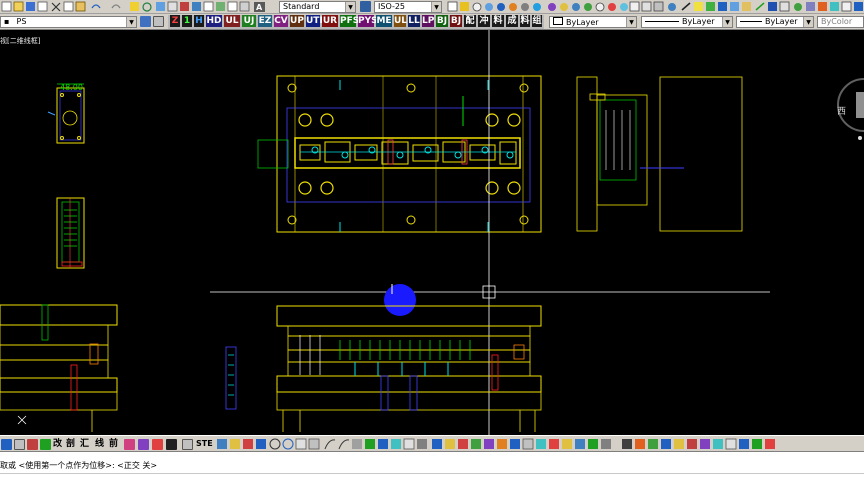  Describe the element at coordinates (84, 444) in the screenshot. I see `bottom-label-2: 汇` at that location.